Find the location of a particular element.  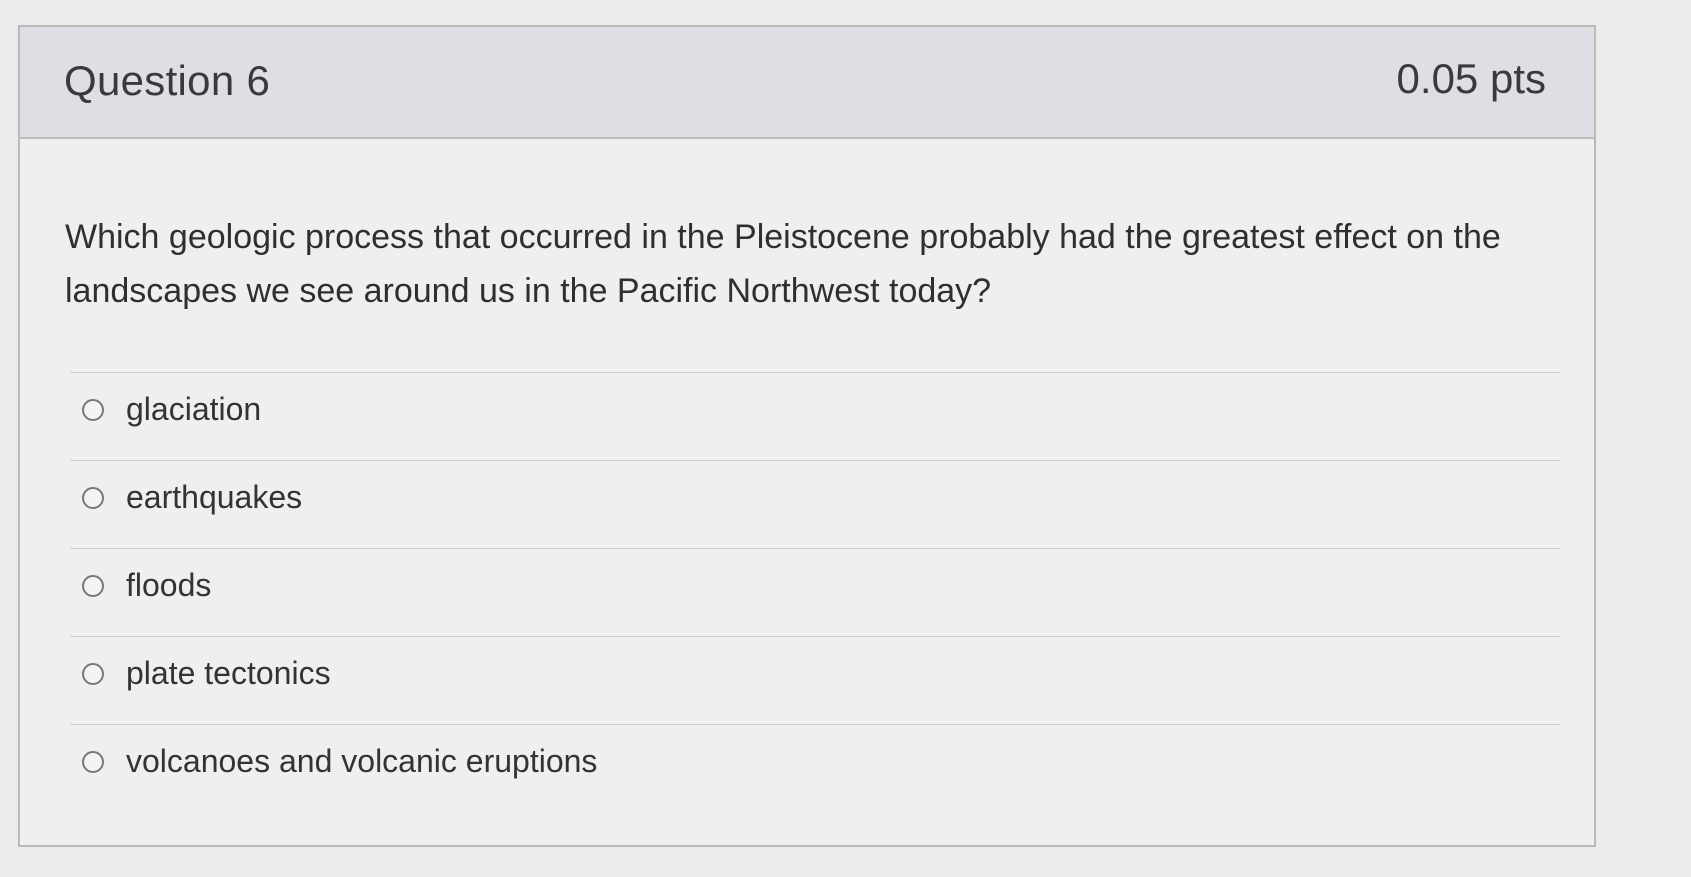

answer-label: glaciation is located at coordinates (193, 409).